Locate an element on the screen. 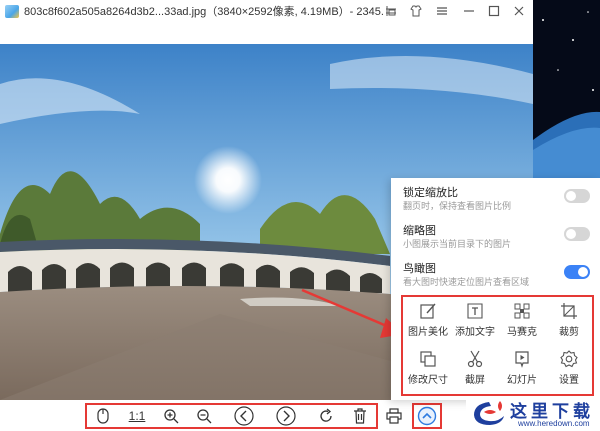 This screenshot has width=600, height=431. more-up-icon is located at coordinates (427, 416).